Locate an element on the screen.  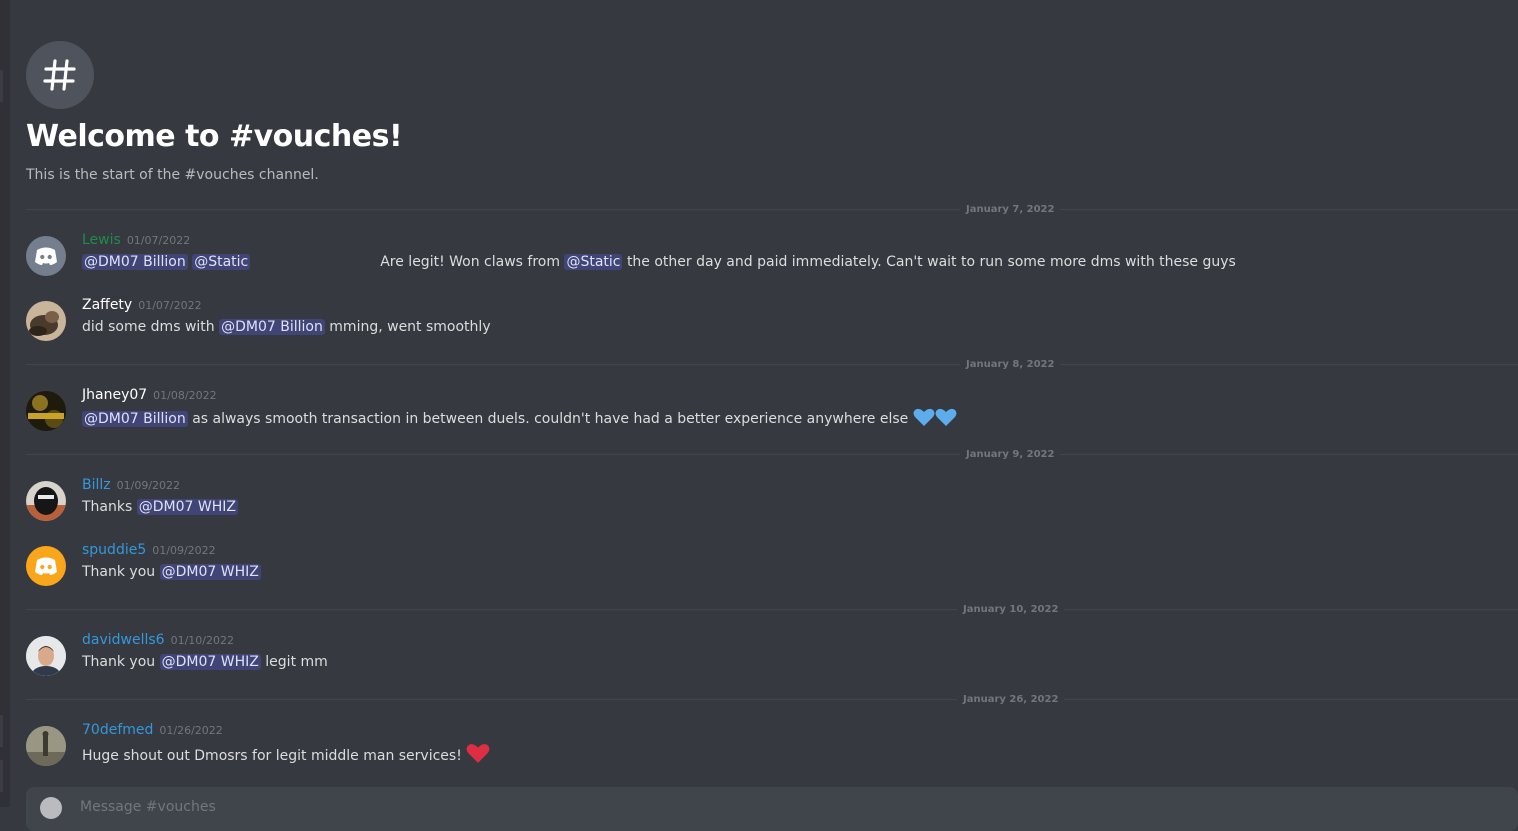
message-content: Thank you @DM07 WHIZ legit mm is located at coordinates (205, 662).